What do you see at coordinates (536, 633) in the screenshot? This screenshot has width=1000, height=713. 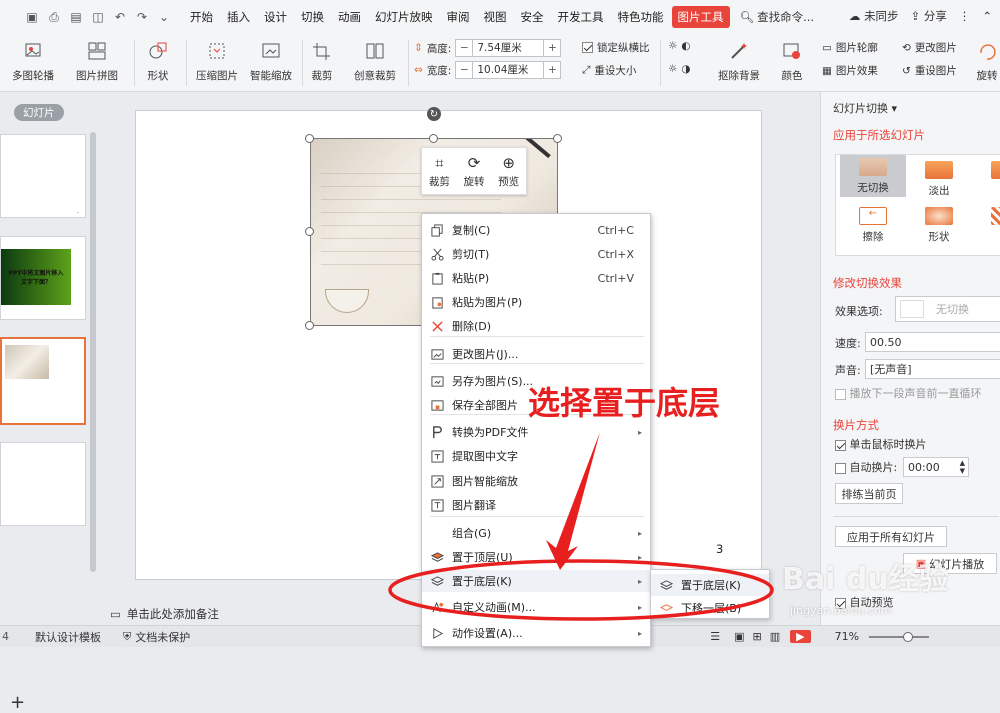 I see `menu-item-16: 动作设置(A)...▸` at bounding box center [536, 633].